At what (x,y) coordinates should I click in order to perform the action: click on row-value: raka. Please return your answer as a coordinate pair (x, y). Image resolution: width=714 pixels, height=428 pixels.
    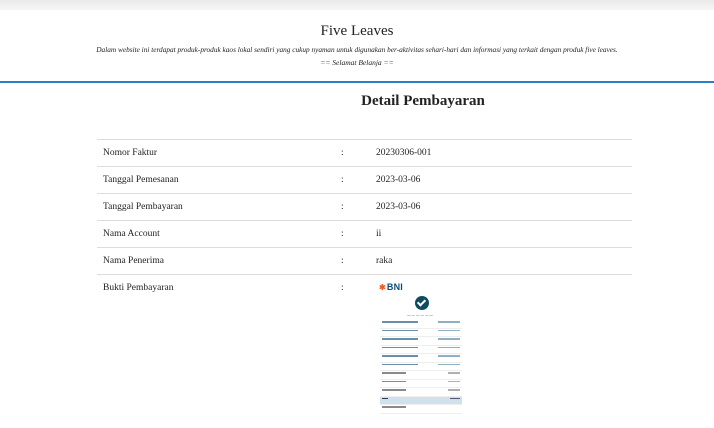
    Looking at the image, I should click on (504, 261).